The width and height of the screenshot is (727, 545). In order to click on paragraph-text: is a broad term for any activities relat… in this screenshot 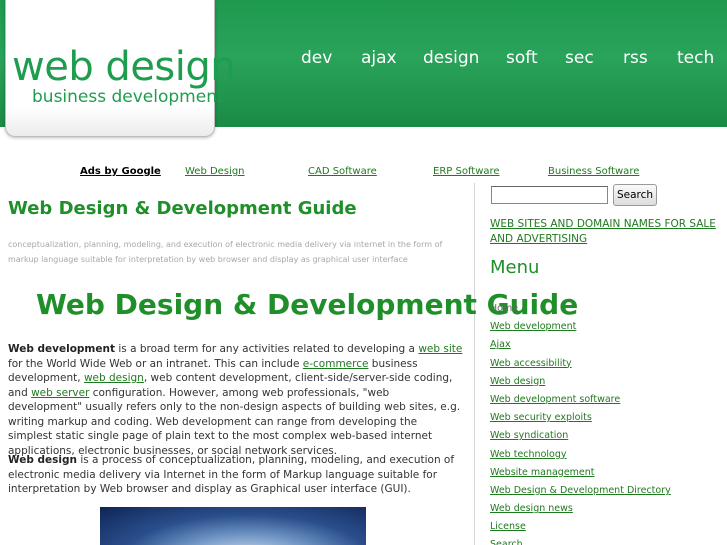, I will do `click(267, 349)`.